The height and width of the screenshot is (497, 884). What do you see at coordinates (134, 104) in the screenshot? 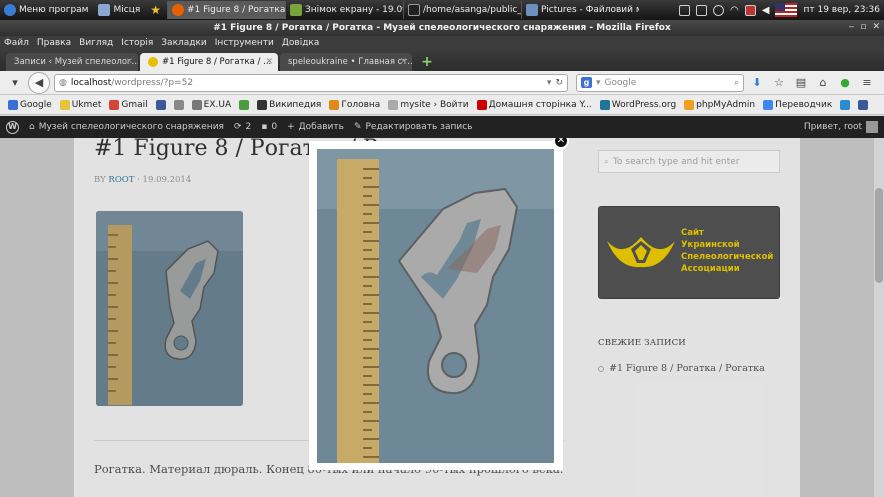
I see `bookmark-label: Gmail` at bounding box center [134, 104].